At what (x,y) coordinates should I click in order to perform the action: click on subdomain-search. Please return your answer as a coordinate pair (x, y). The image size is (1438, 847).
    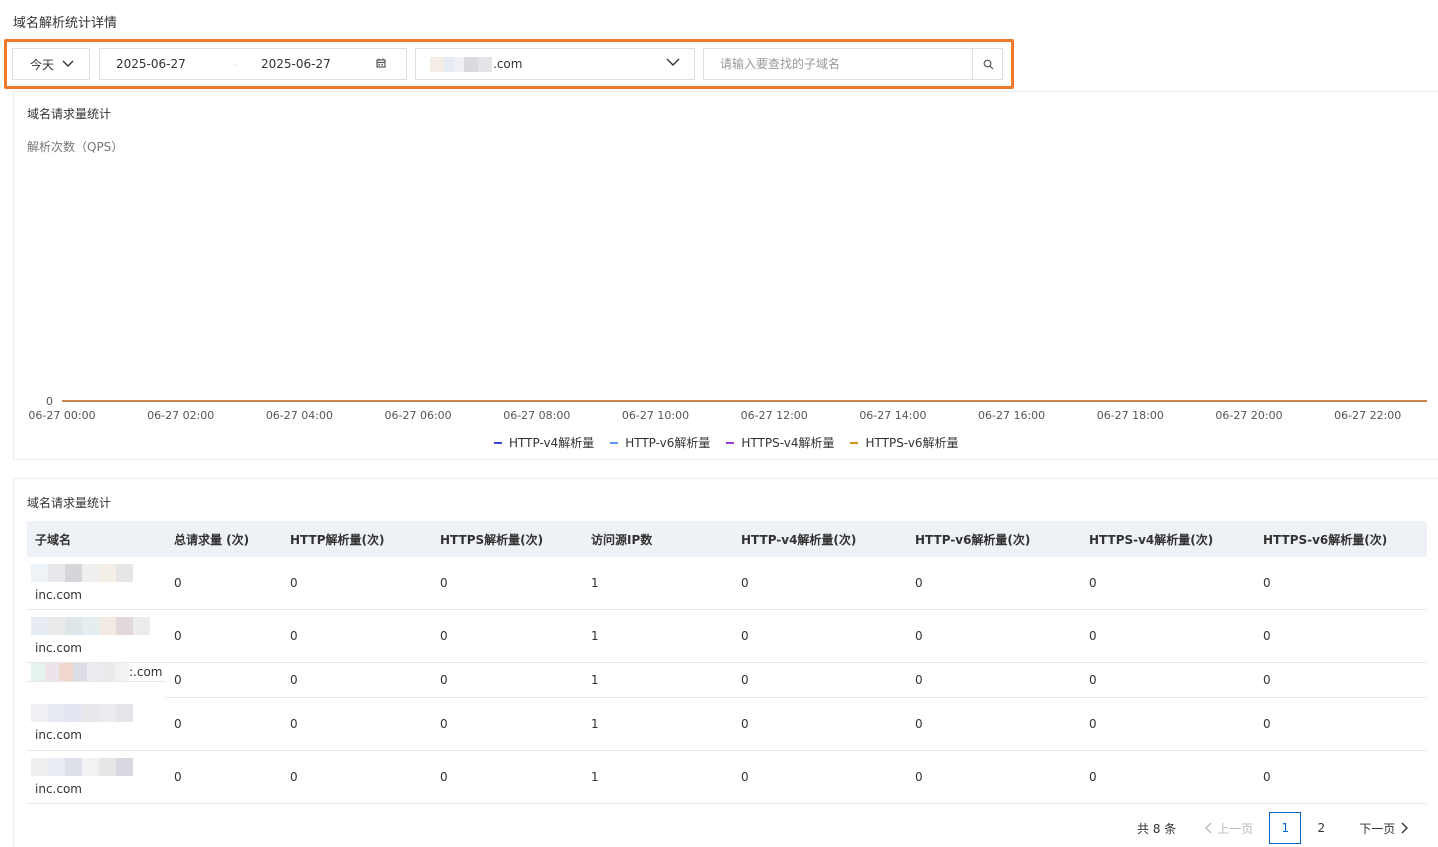
    Looking at the image, I should click on (853, 64).